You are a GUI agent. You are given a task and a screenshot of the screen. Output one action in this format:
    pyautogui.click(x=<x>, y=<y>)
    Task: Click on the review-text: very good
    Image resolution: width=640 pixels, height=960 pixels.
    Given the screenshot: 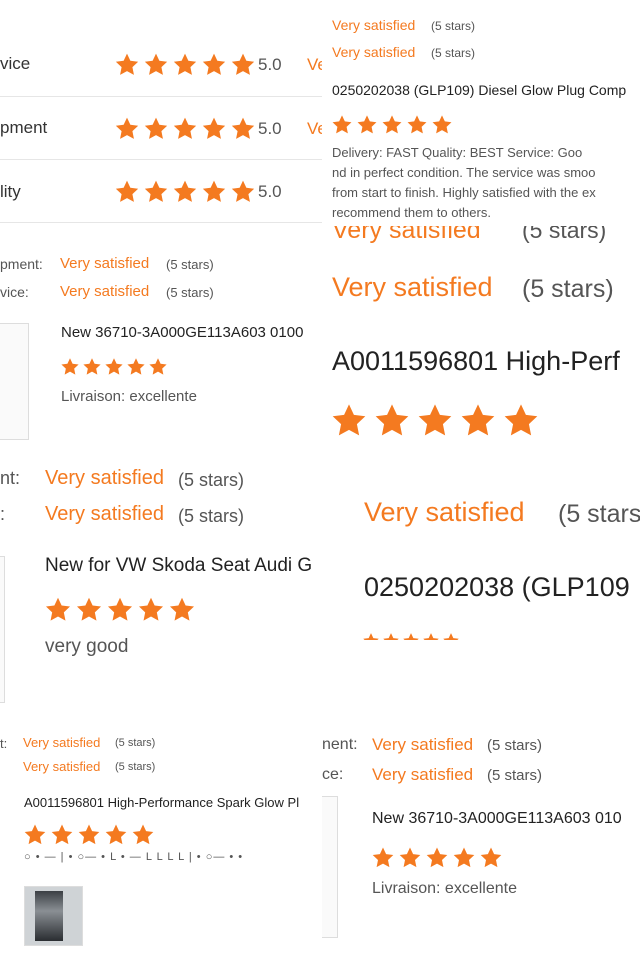 What is the action you would take?
    pyautogui.click(x=87, y=646)
    